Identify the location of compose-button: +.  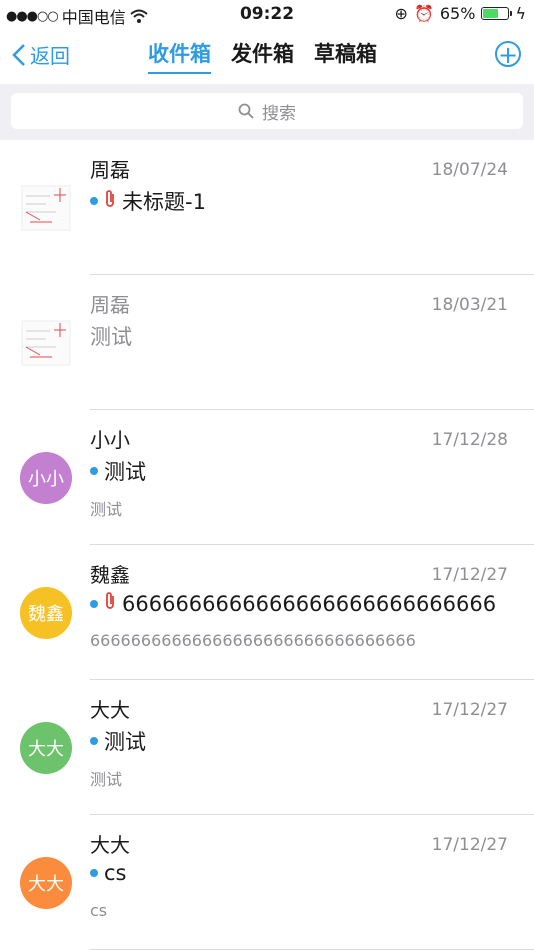
(508, 55).